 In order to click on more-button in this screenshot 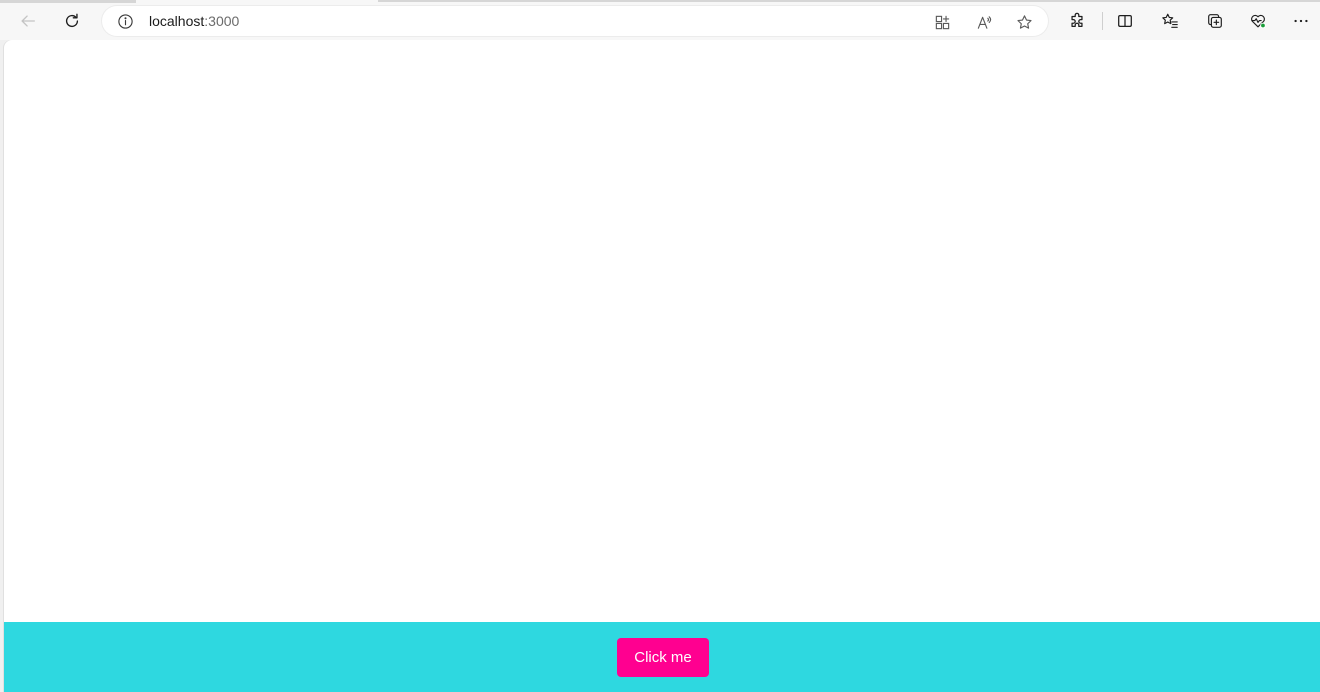, I will do `click(1301, 21)`.